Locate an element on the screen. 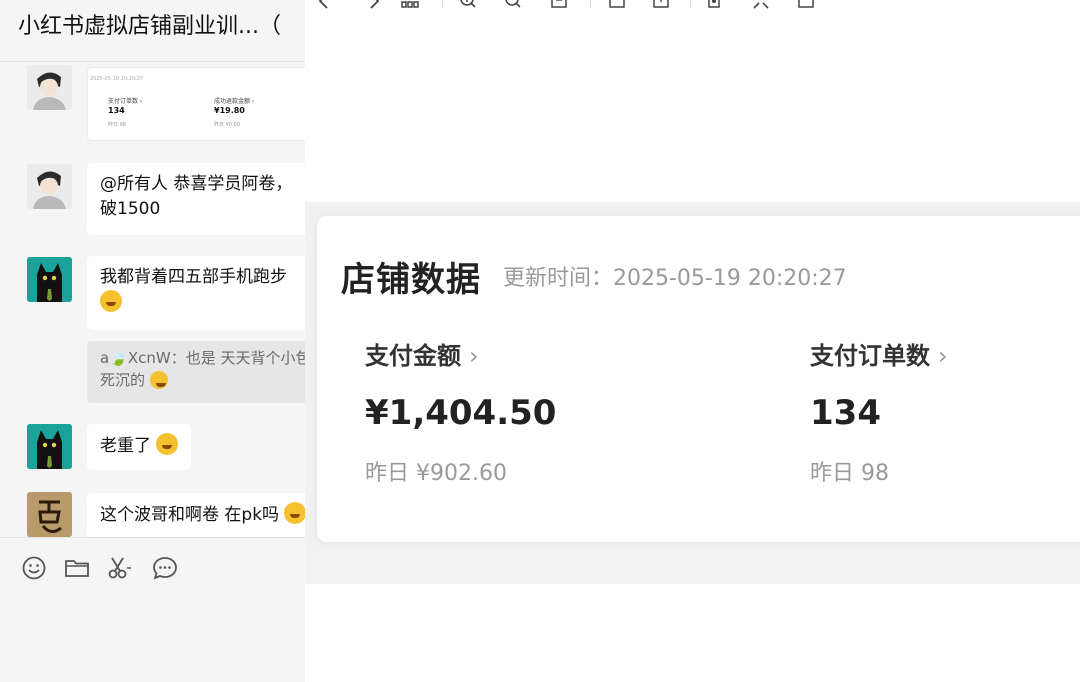  metric-order-count: 支付订单数 › 134 昨日 98 is located at coordinates (879, 411).